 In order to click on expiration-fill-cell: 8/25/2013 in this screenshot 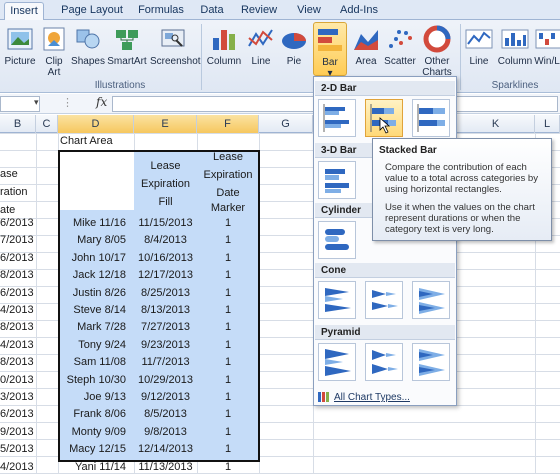, I will do `click(165, 293)`.